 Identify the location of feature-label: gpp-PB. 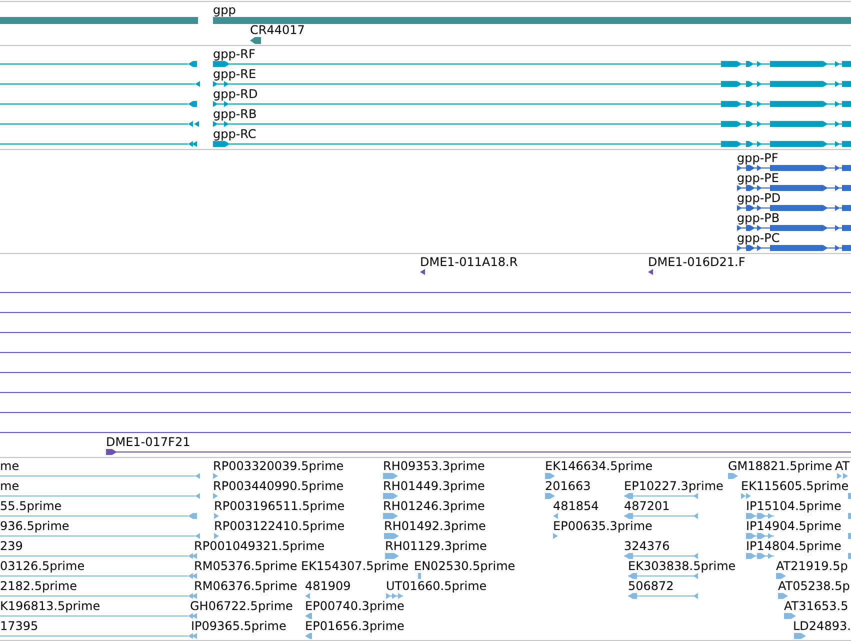
(758, 218).